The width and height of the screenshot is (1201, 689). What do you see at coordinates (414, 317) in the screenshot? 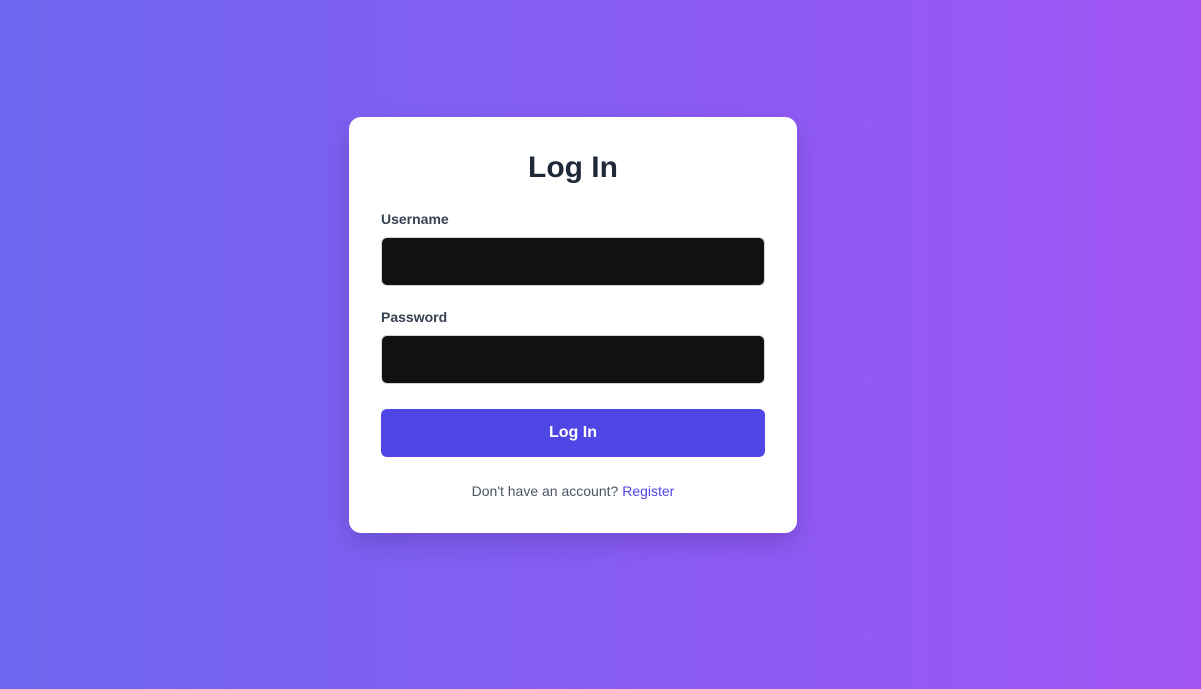
I see `password-label: Password` at bounding box center [414, 317].